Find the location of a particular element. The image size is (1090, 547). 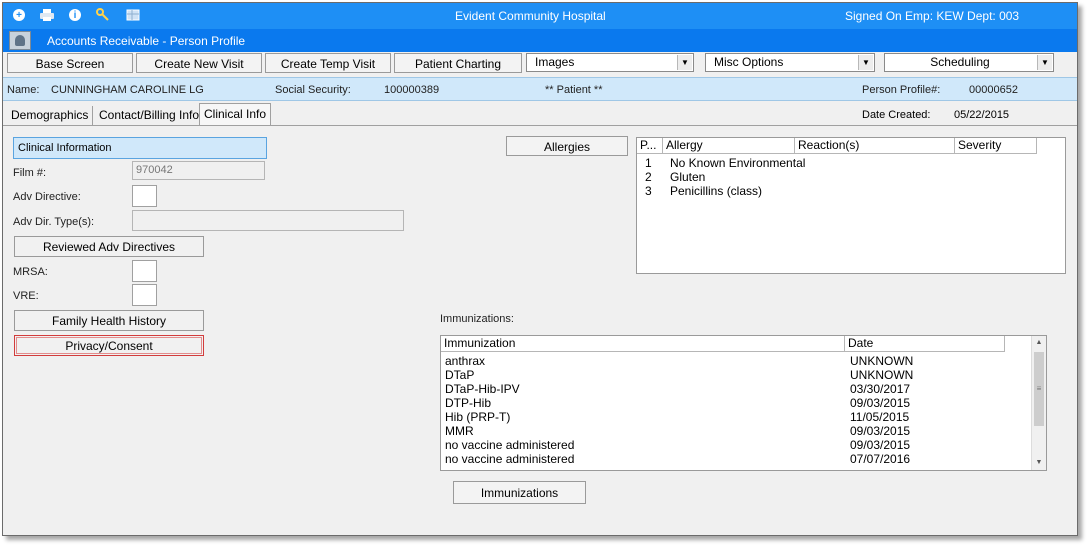

immunization-date: 03/30/2017 is located at coordinates (880, 389).